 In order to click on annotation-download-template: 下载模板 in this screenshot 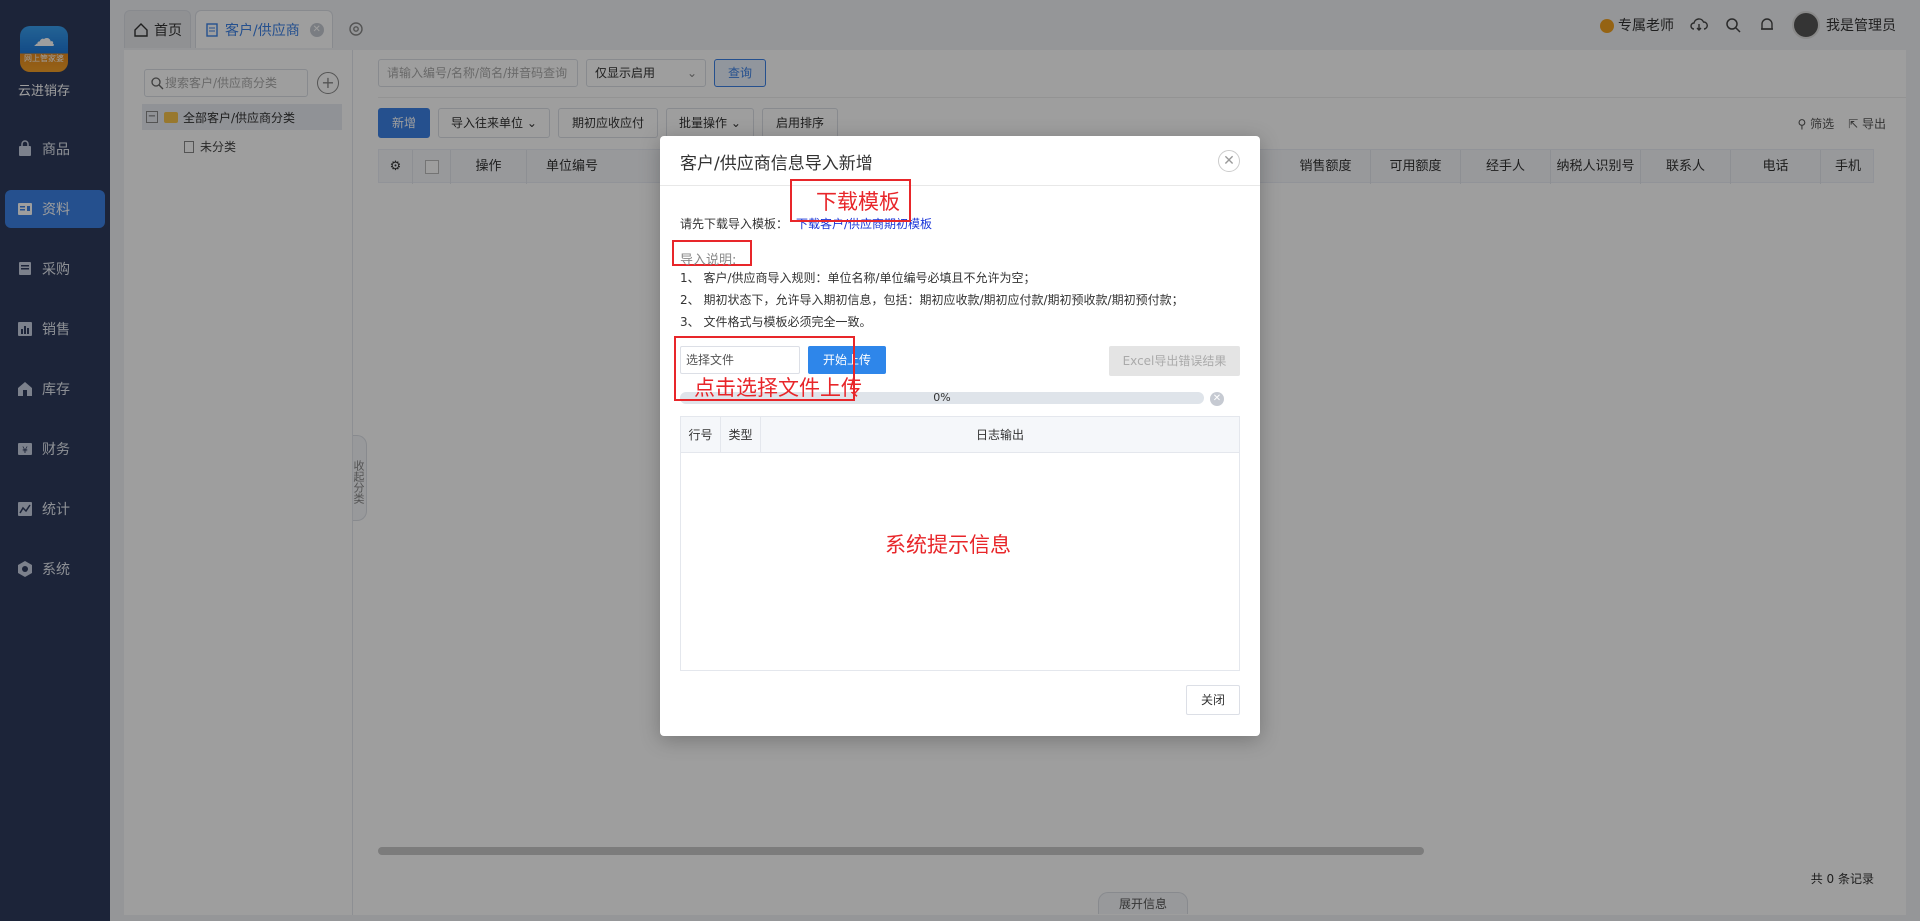, I will do `click(858, 202)`.